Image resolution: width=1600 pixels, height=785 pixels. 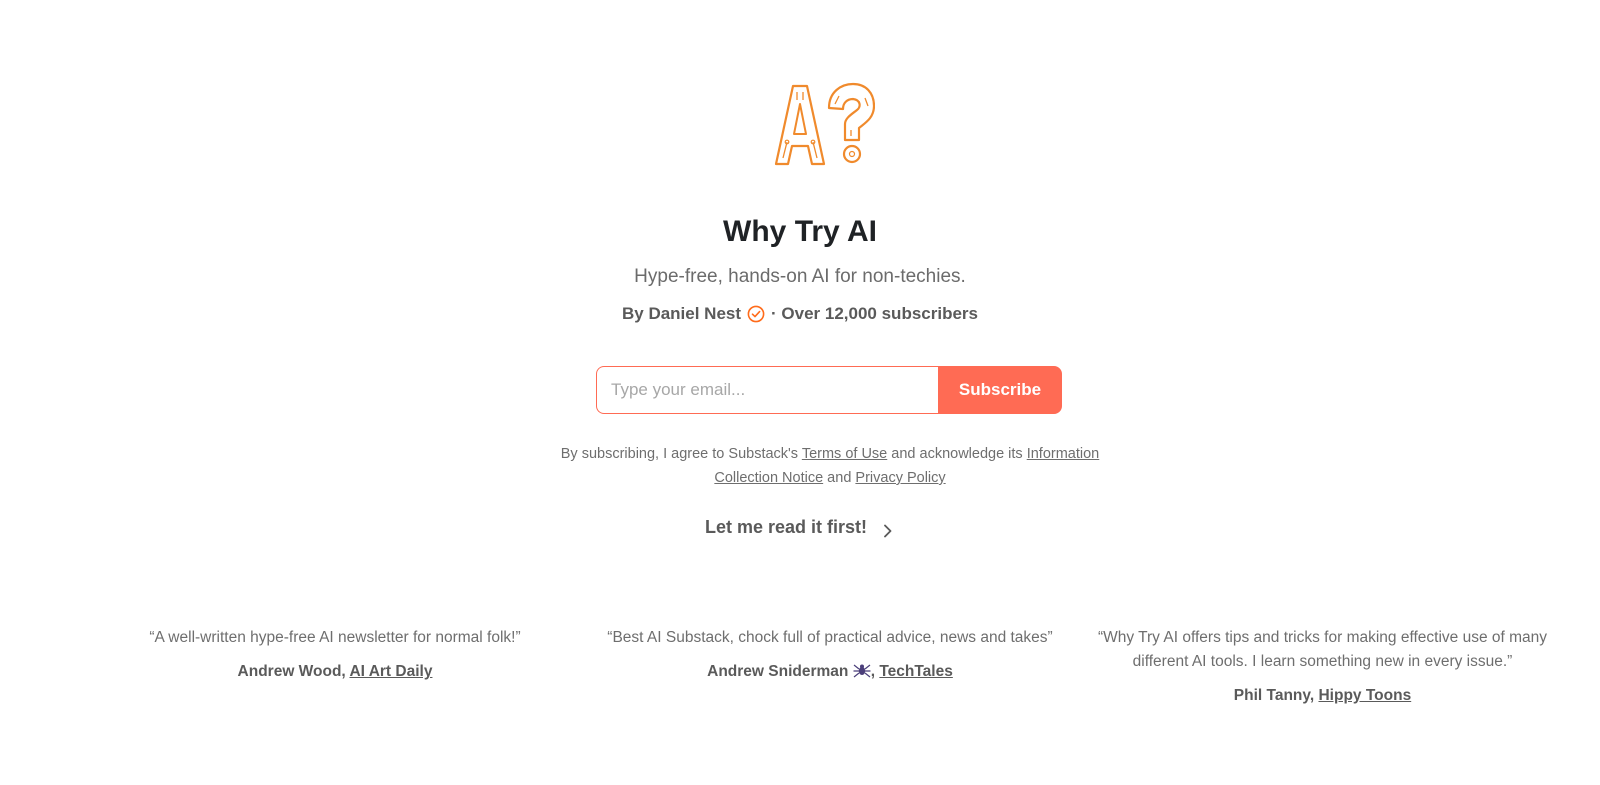 I want to click on publication-tagline: Hype-free, hands-on AI for non-techies., so click(x=800, y=276).